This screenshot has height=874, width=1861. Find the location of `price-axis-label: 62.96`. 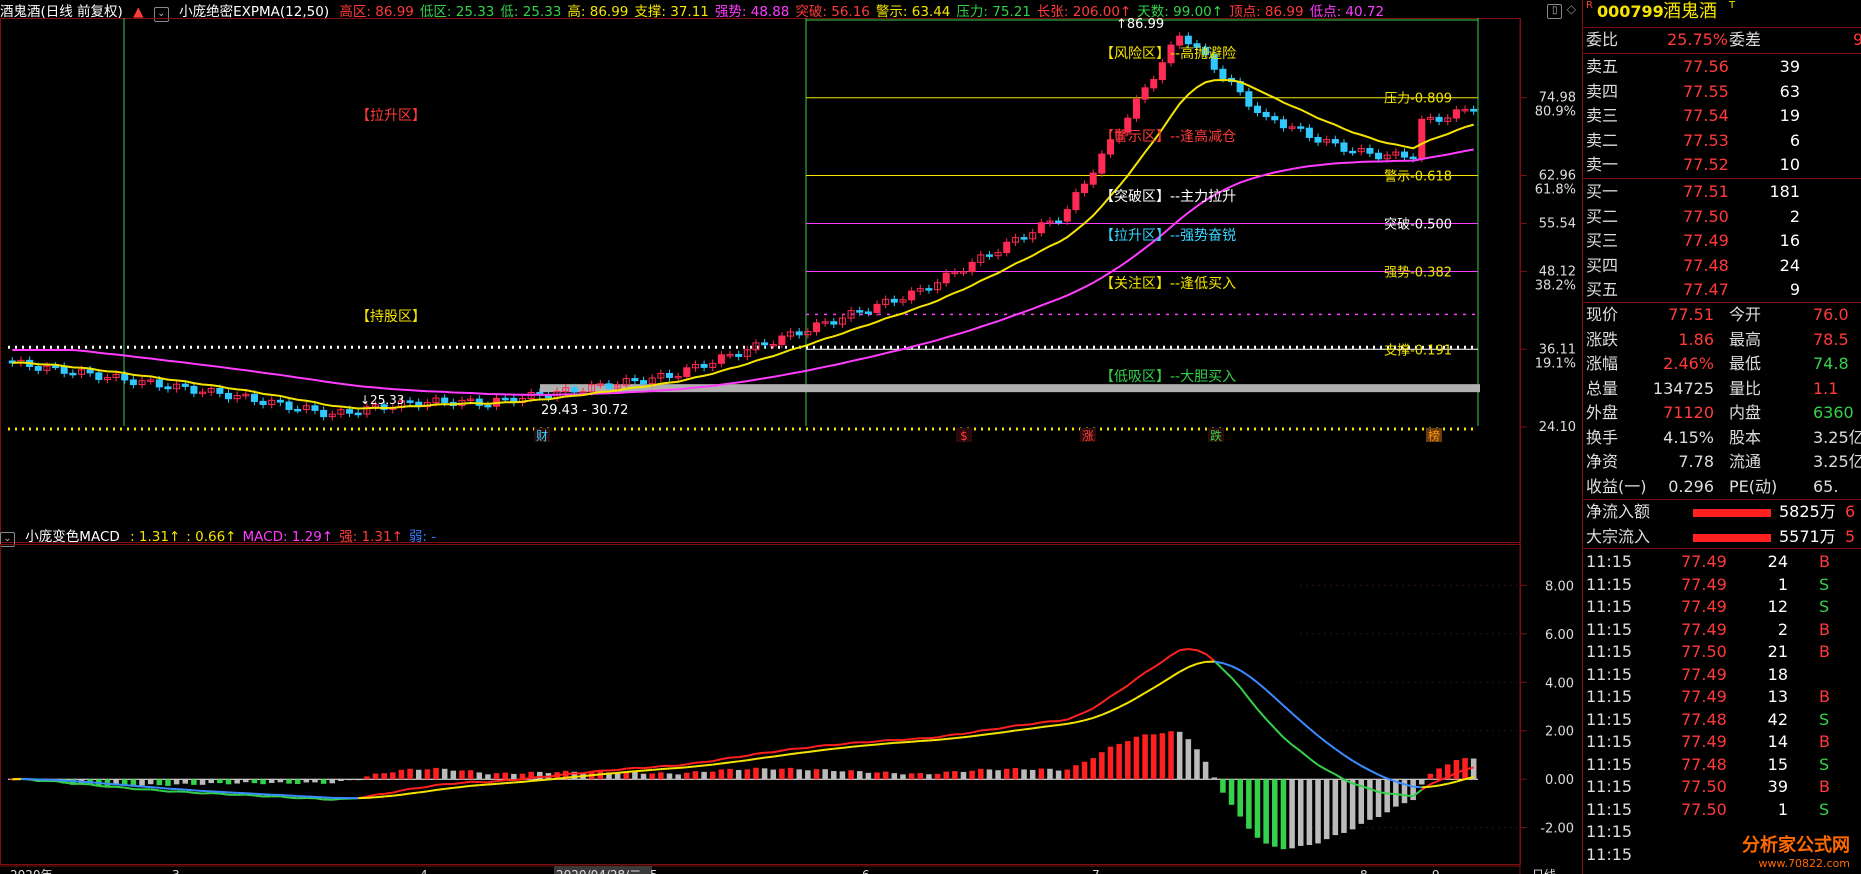

price-axis-label: 62.96 is located at coordinates (1557, 176).